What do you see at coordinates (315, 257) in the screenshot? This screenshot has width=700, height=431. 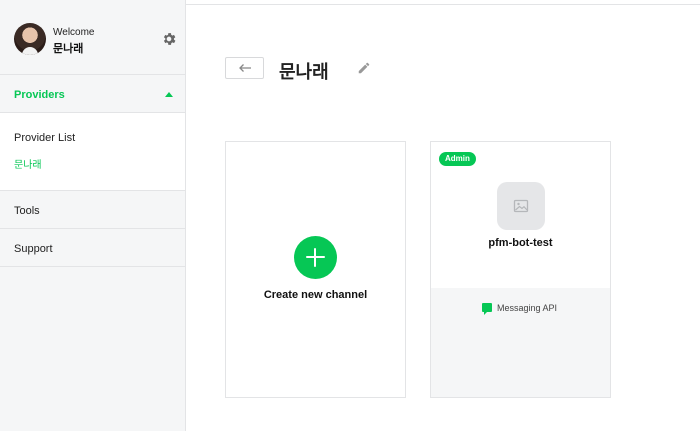 I see `plus-icon` at bounding box center [315, 257].